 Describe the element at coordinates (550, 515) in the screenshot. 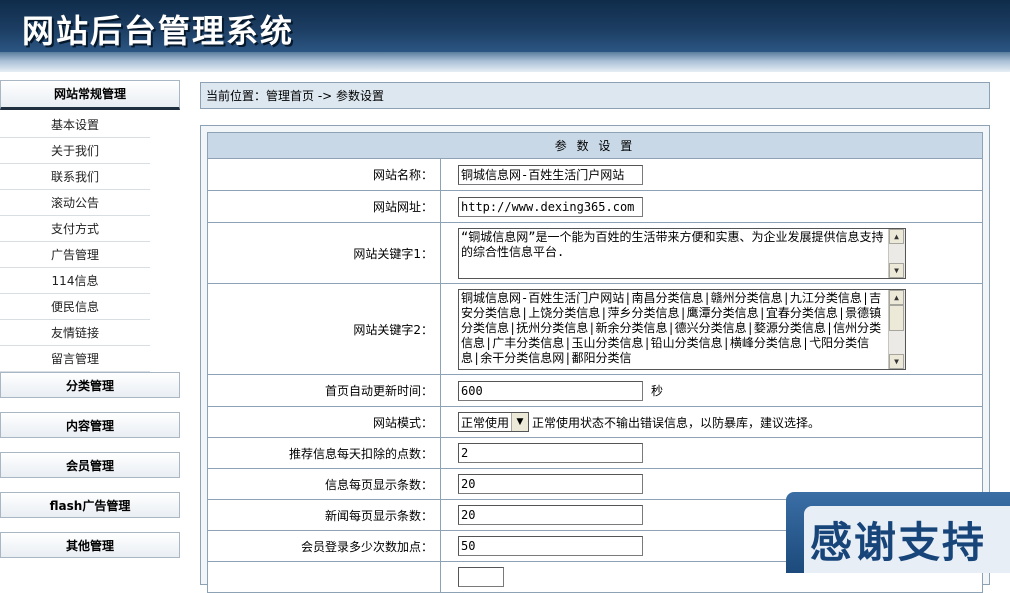

I see `news-per-page-input: 20` at that location.